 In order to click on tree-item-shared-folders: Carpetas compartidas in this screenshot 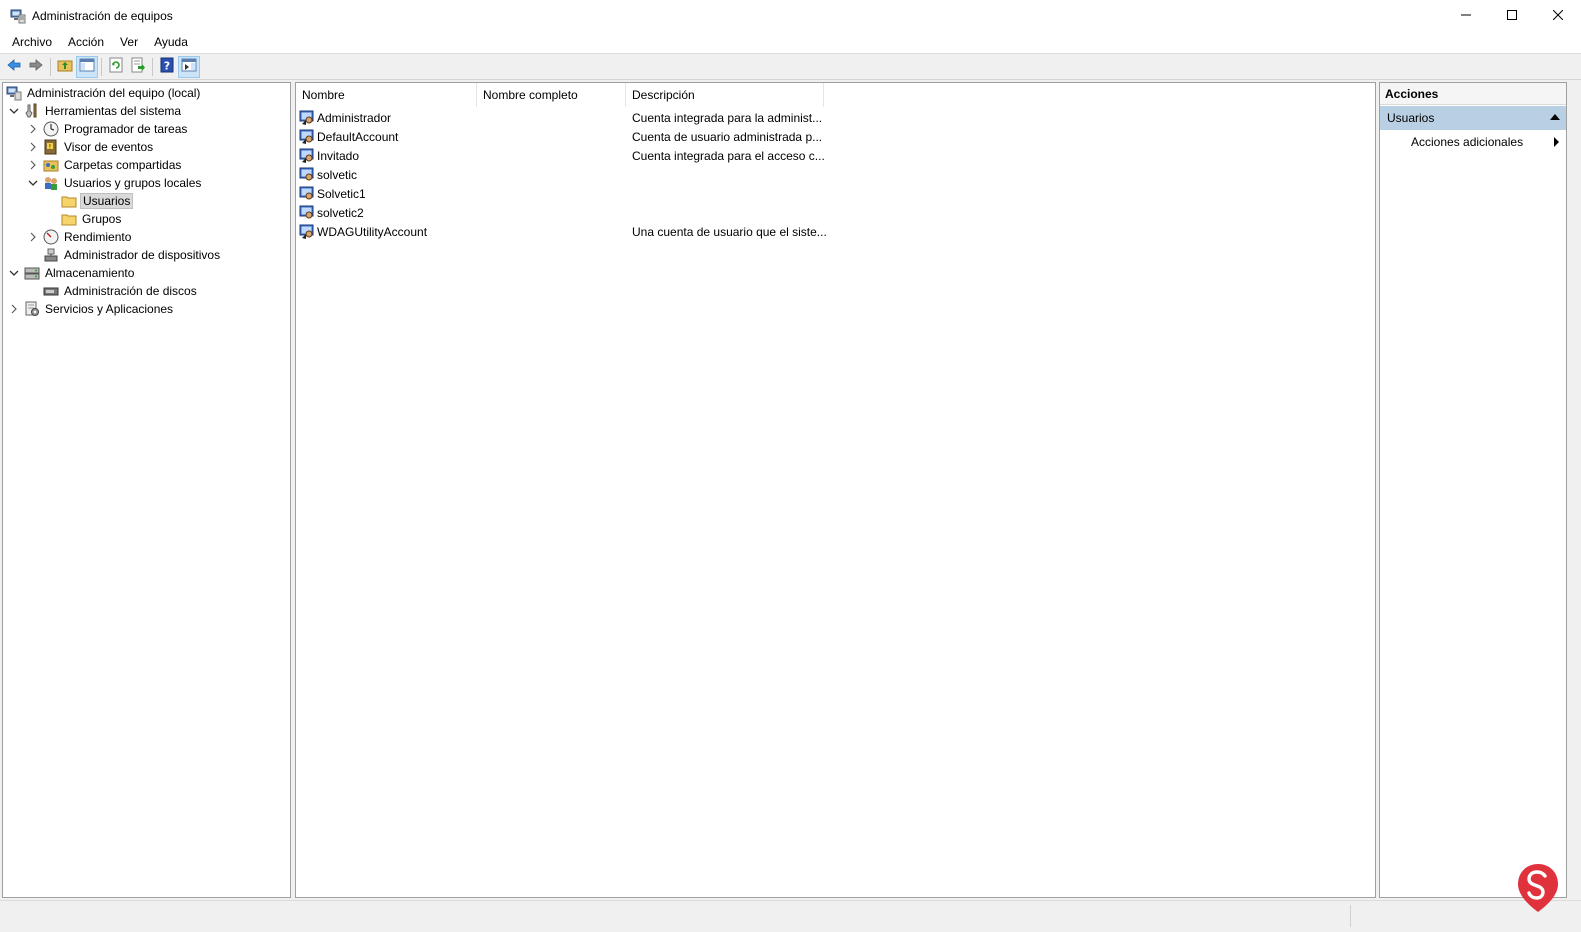, I will do `click(105, 165)`.